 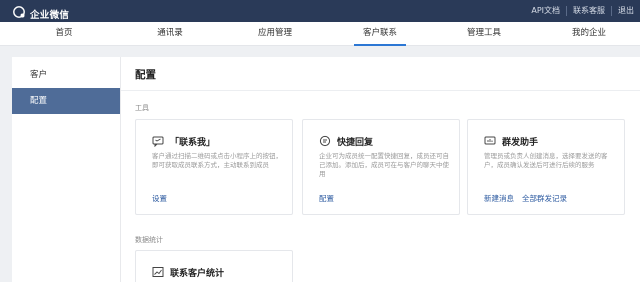 I want to click on stats-chart-icon, so click(x=158, y=272).